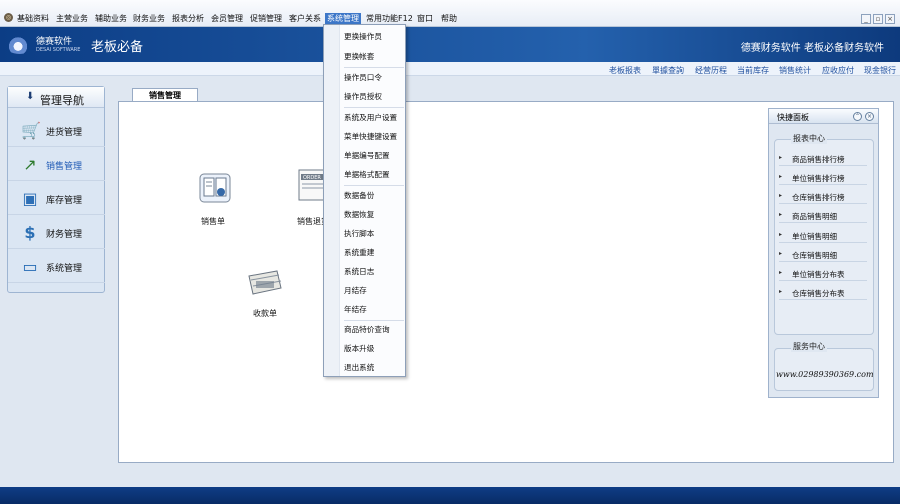  I want to click on logo-chinese: 德赛软件, so click(54, 42).